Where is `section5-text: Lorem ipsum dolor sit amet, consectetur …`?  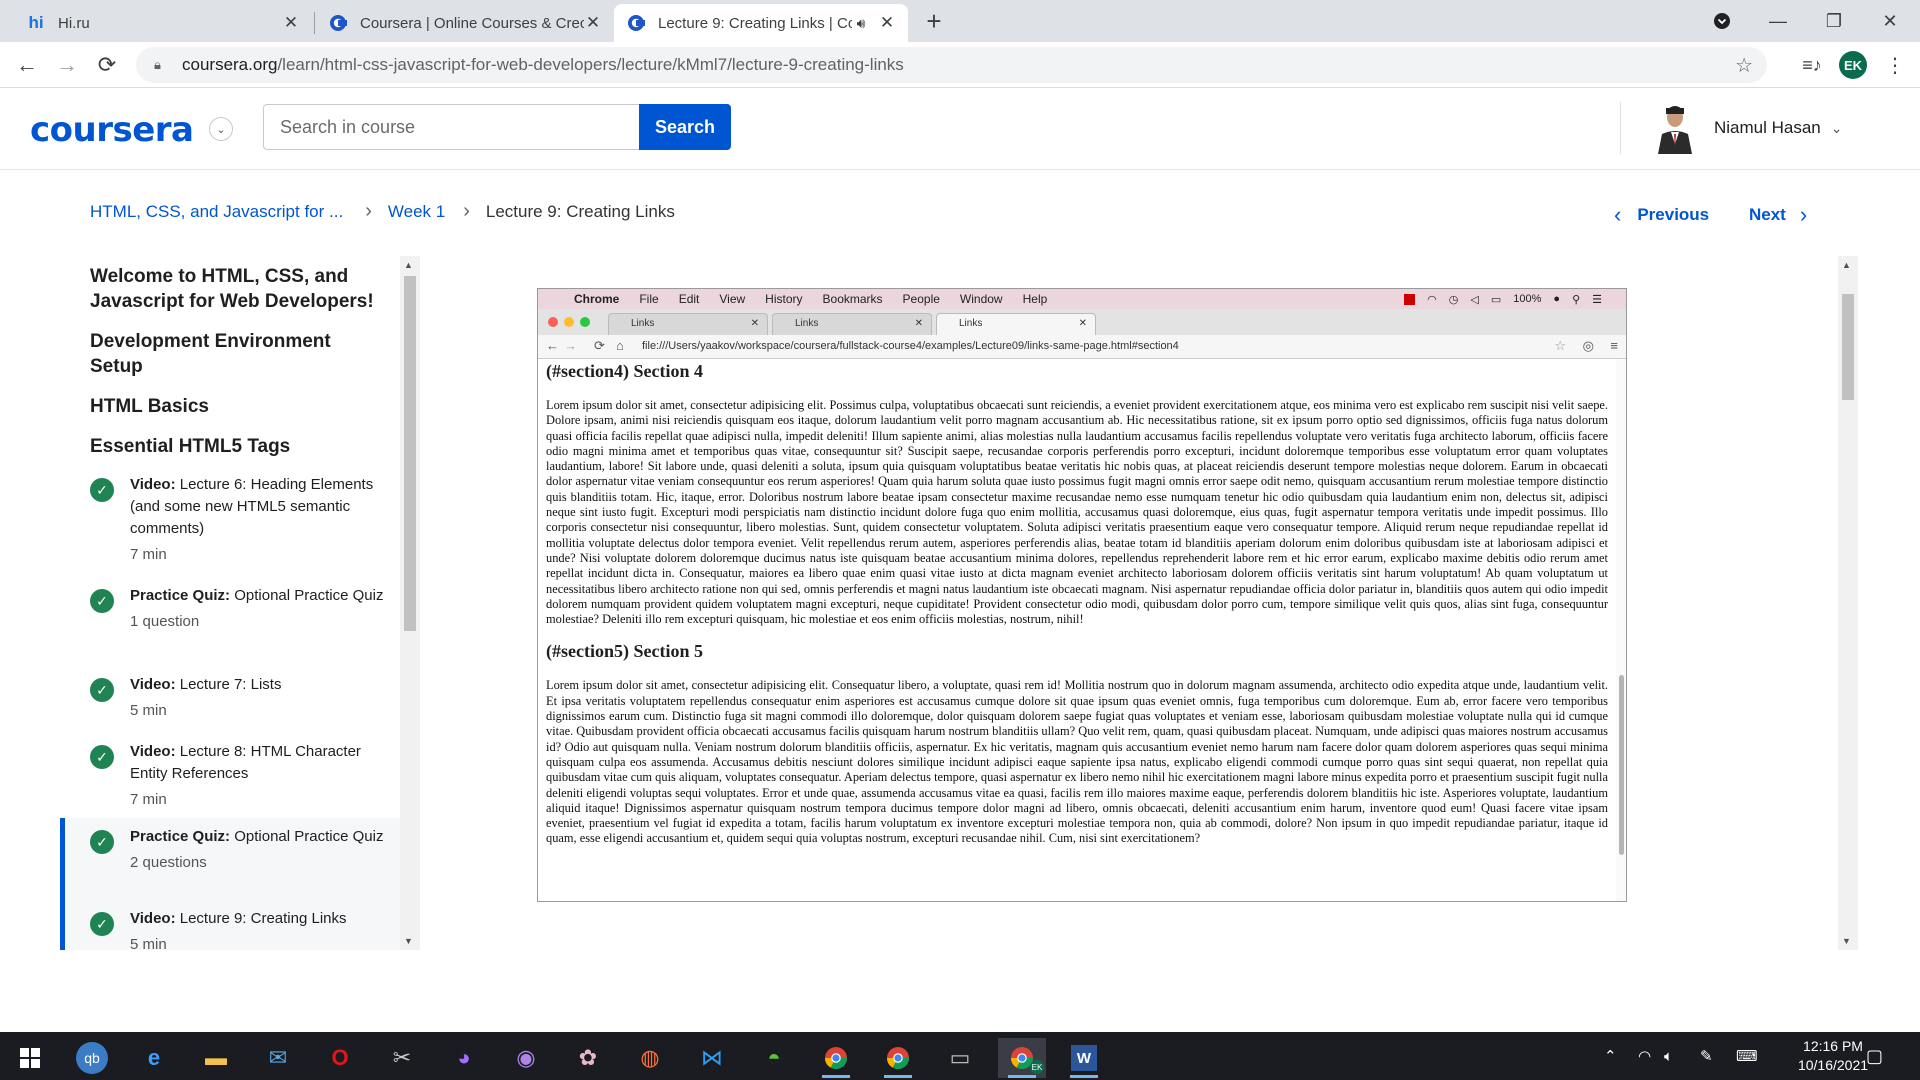
section5-text: Lorem ipsum dolor sit amet, consectetur … is located at coordinates (1077, 762).